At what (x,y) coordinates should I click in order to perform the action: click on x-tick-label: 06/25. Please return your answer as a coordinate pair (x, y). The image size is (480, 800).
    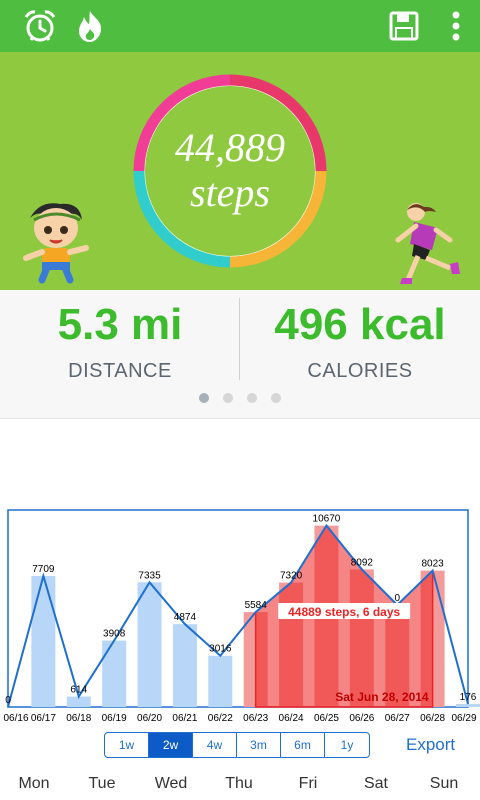
    Looking at the image, I should click on (326, 718).